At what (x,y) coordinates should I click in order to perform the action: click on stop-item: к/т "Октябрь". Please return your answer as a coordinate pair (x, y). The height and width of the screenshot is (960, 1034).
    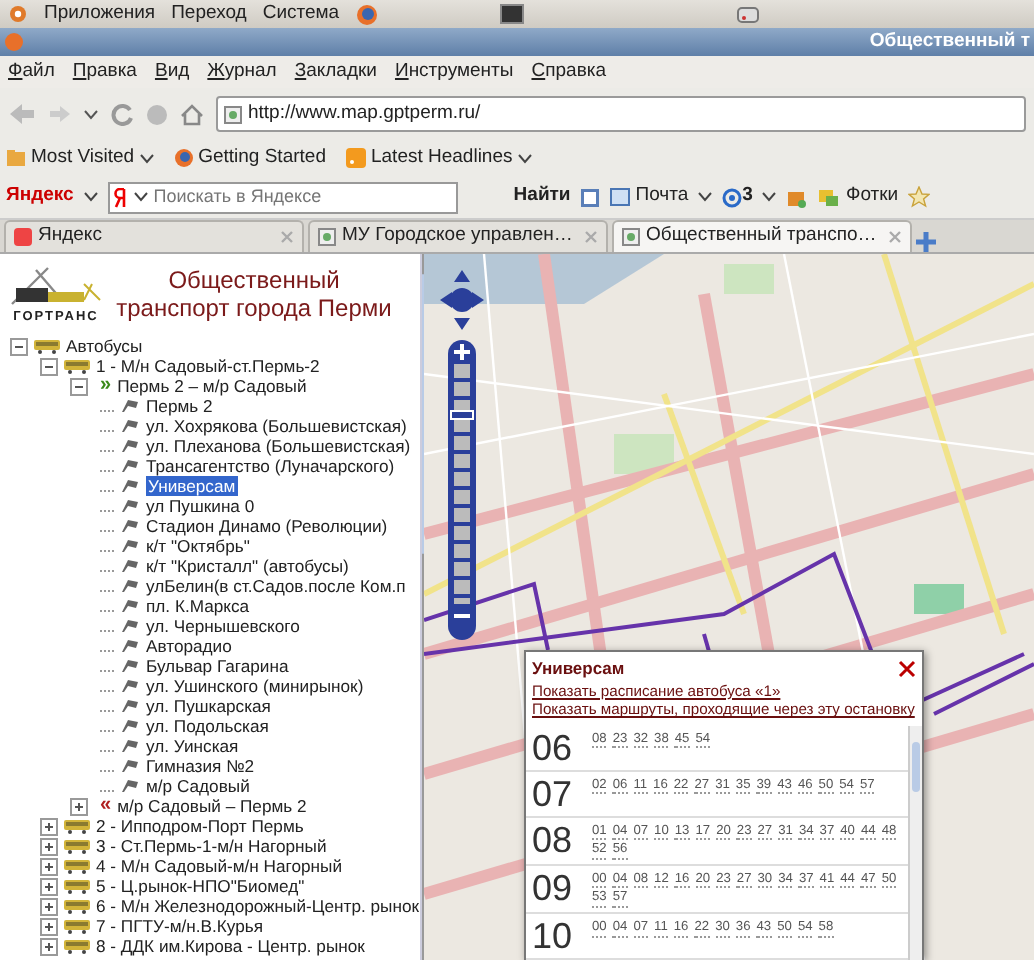
    Looking at the image, I should click on (198, 546).